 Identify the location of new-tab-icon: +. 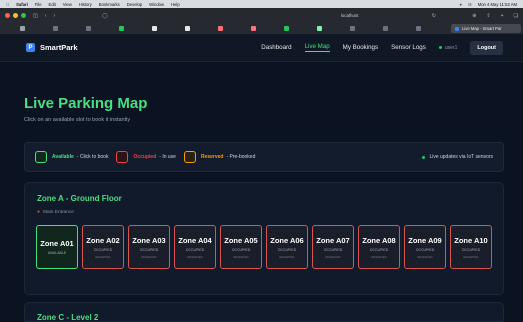
(502, 16).